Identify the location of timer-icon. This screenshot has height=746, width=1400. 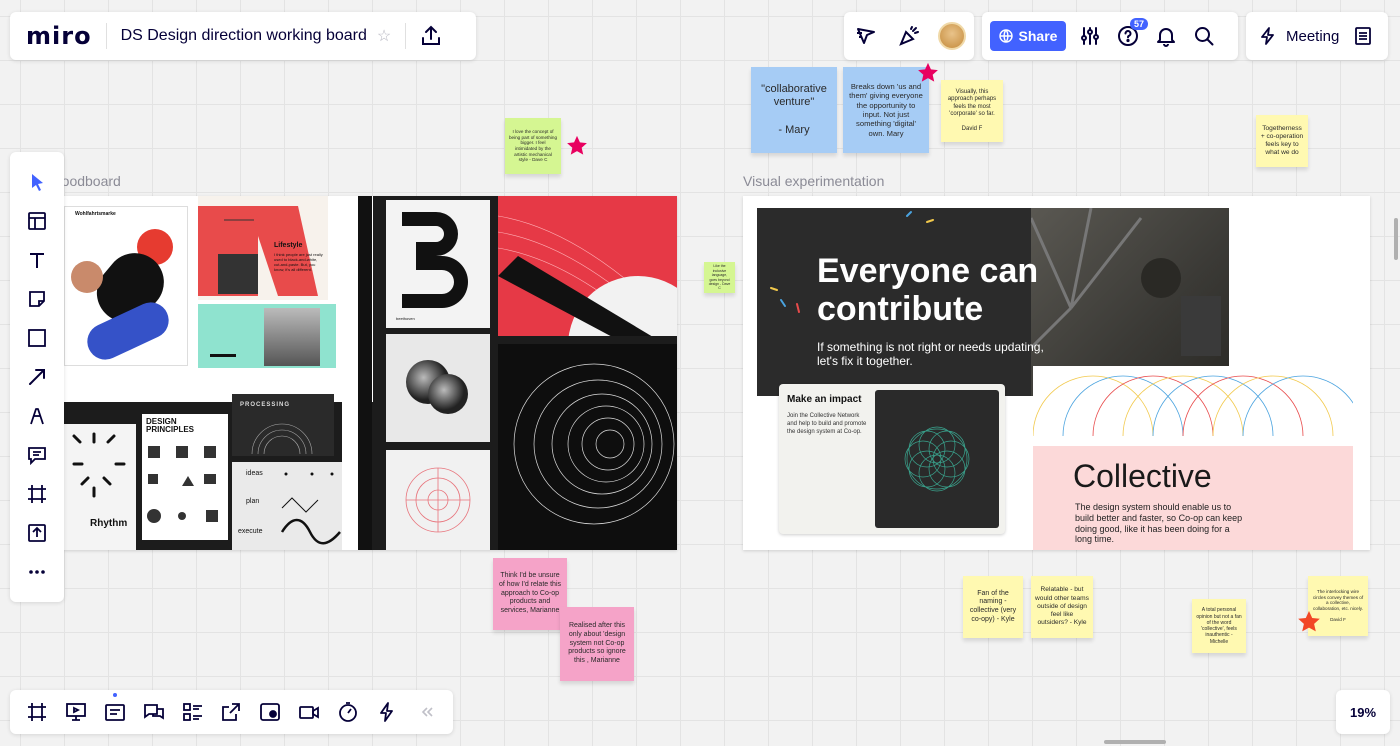
(348, 712).